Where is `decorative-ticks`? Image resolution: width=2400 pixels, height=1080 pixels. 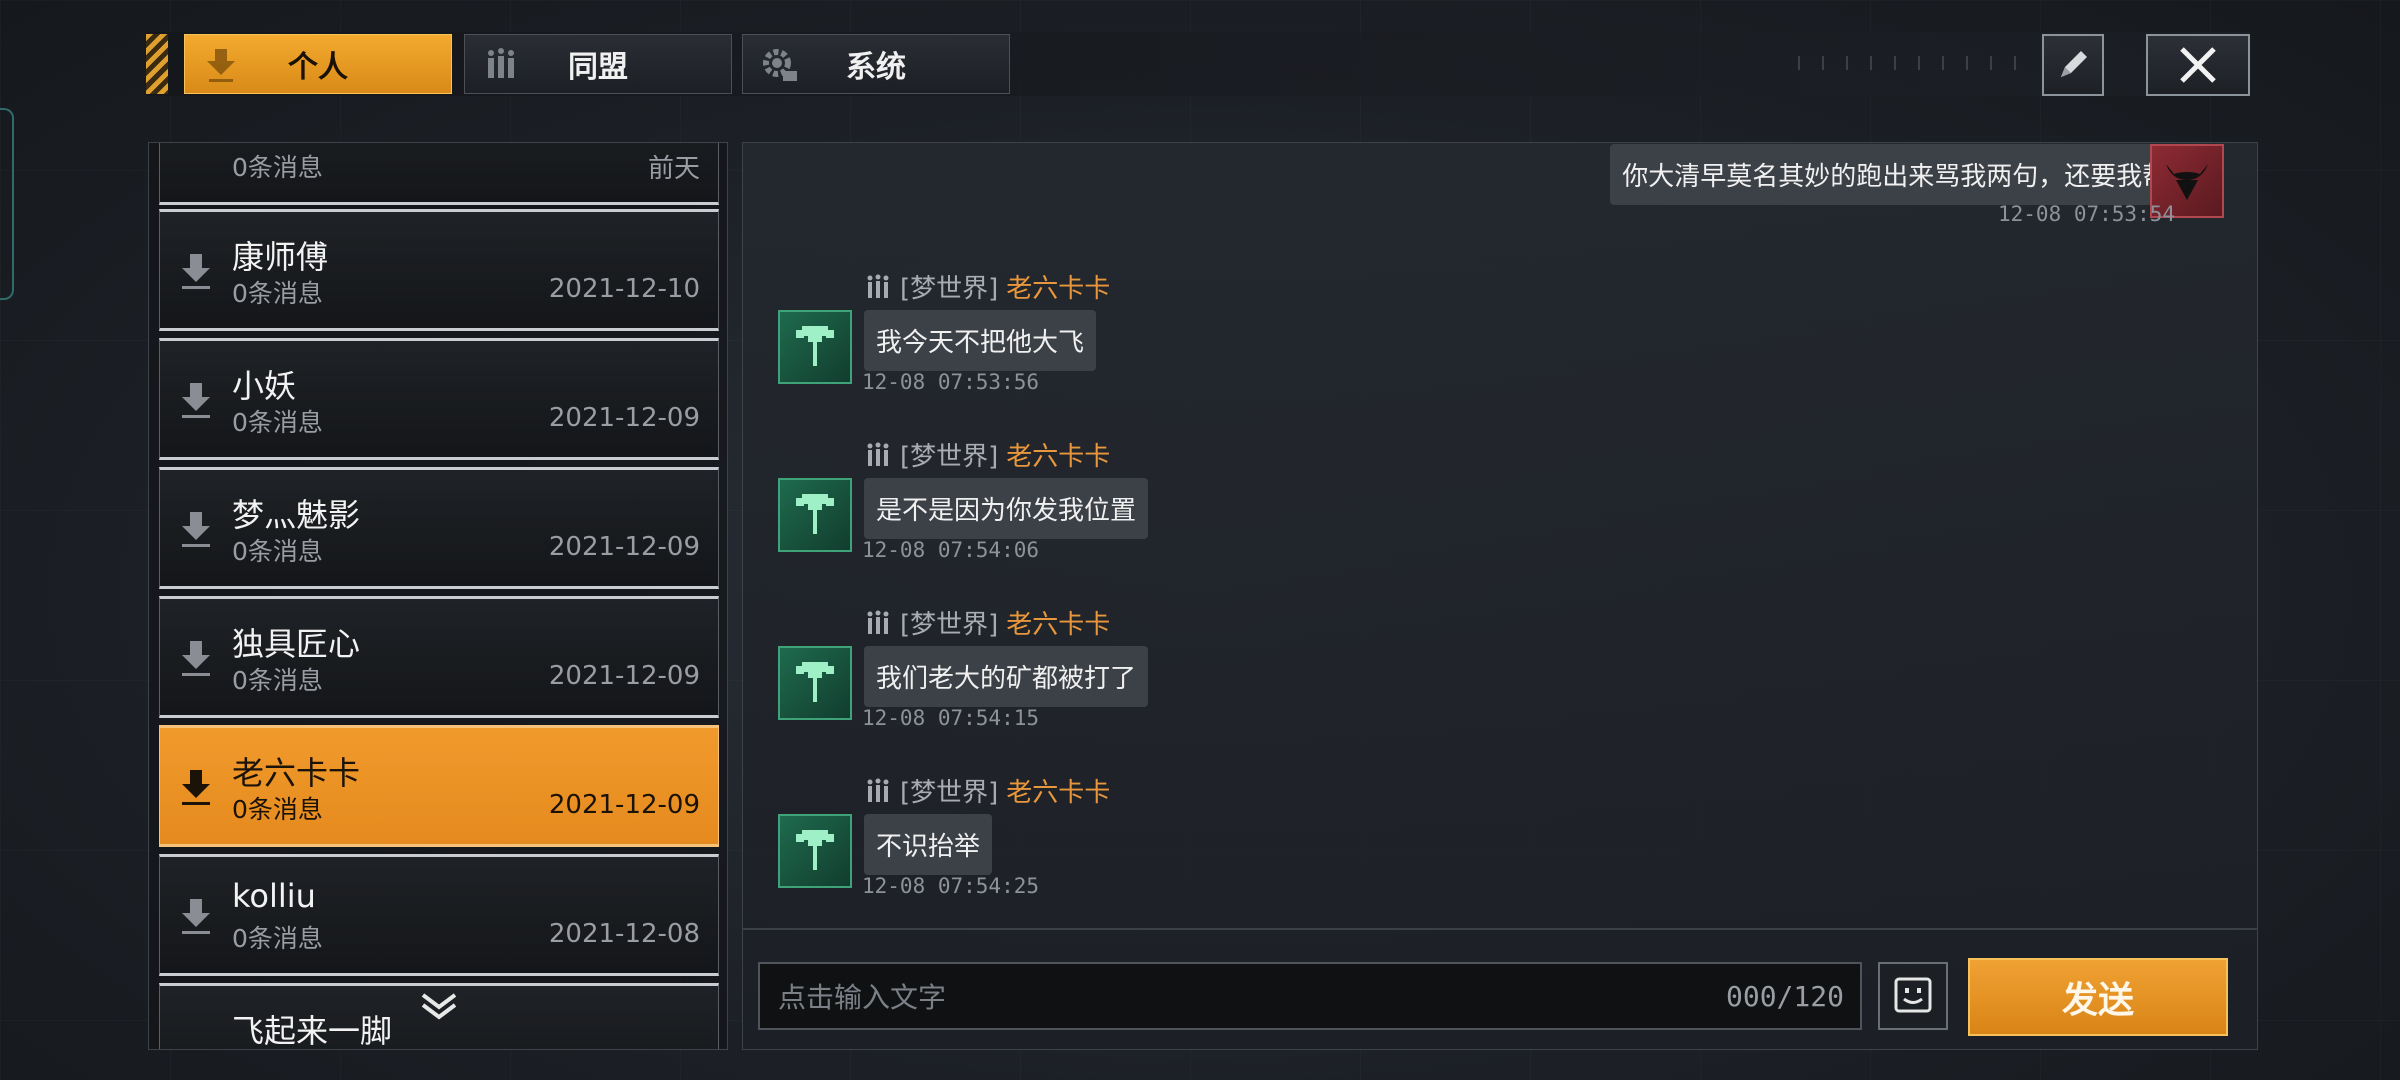
decorative-ticks is located at coordinates (1908, 63).